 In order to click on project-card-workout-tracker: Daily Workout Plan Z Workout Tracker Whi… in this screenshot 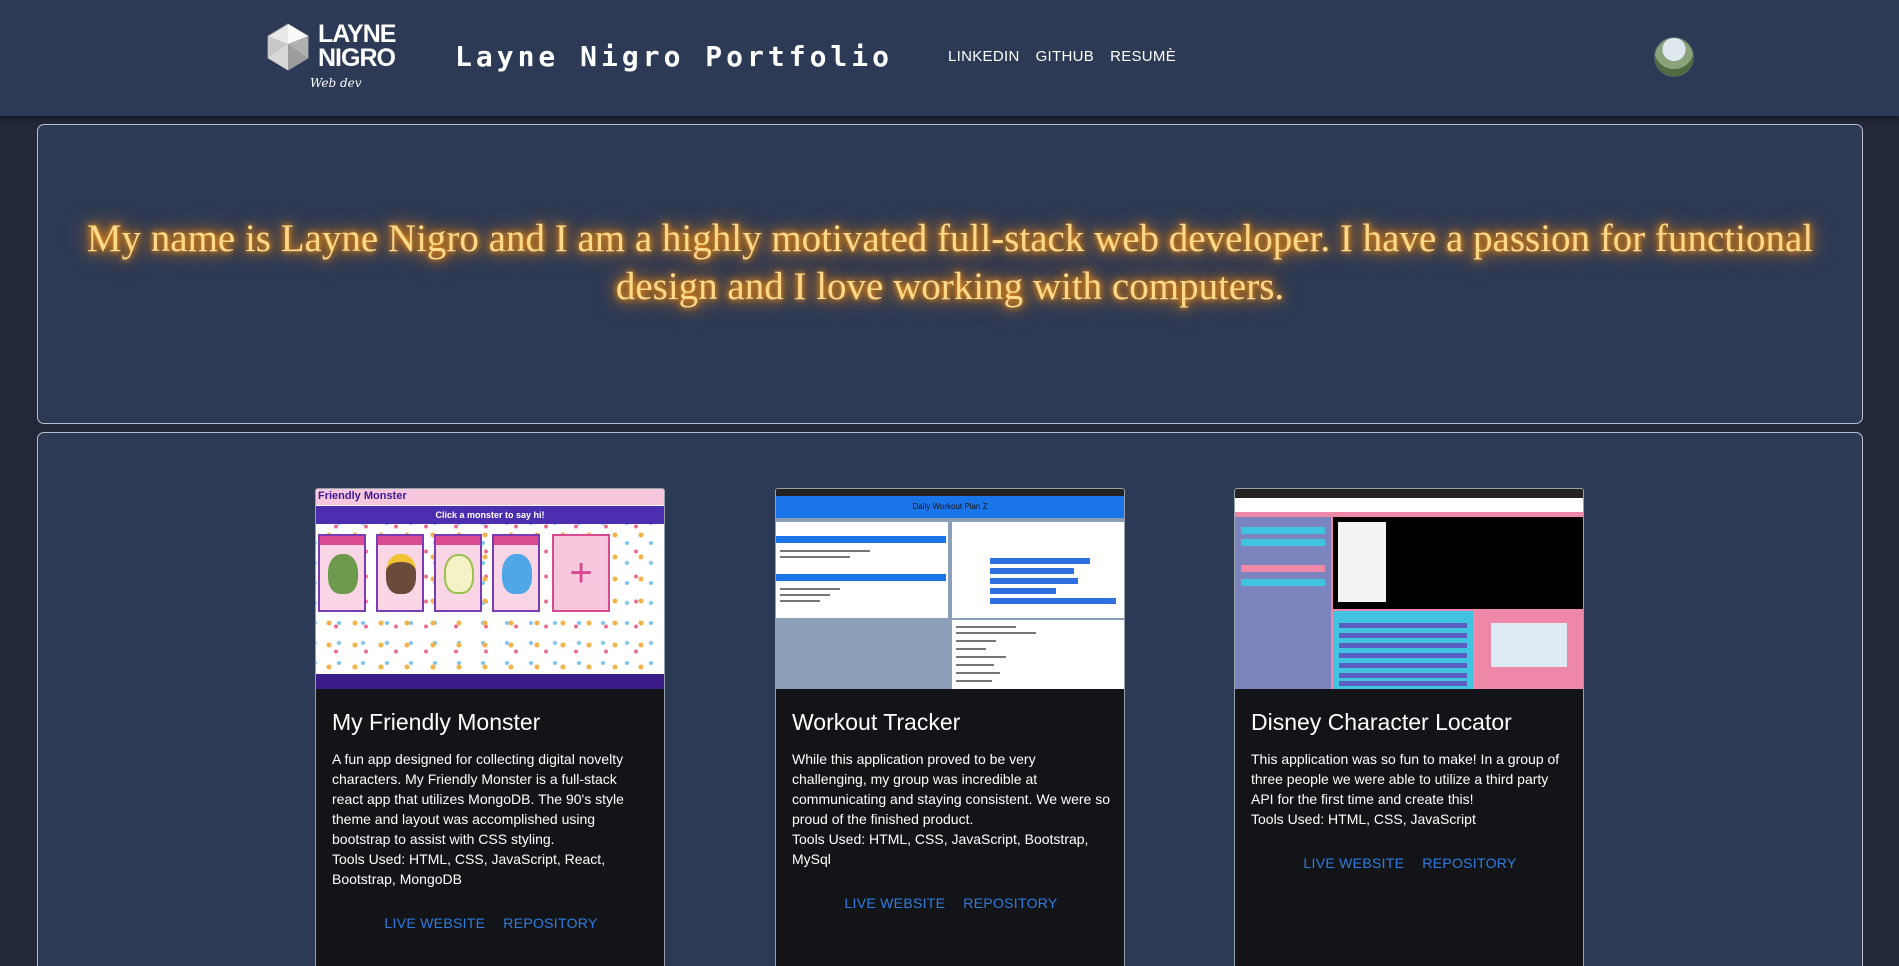, I will do `click(950, 727)`.